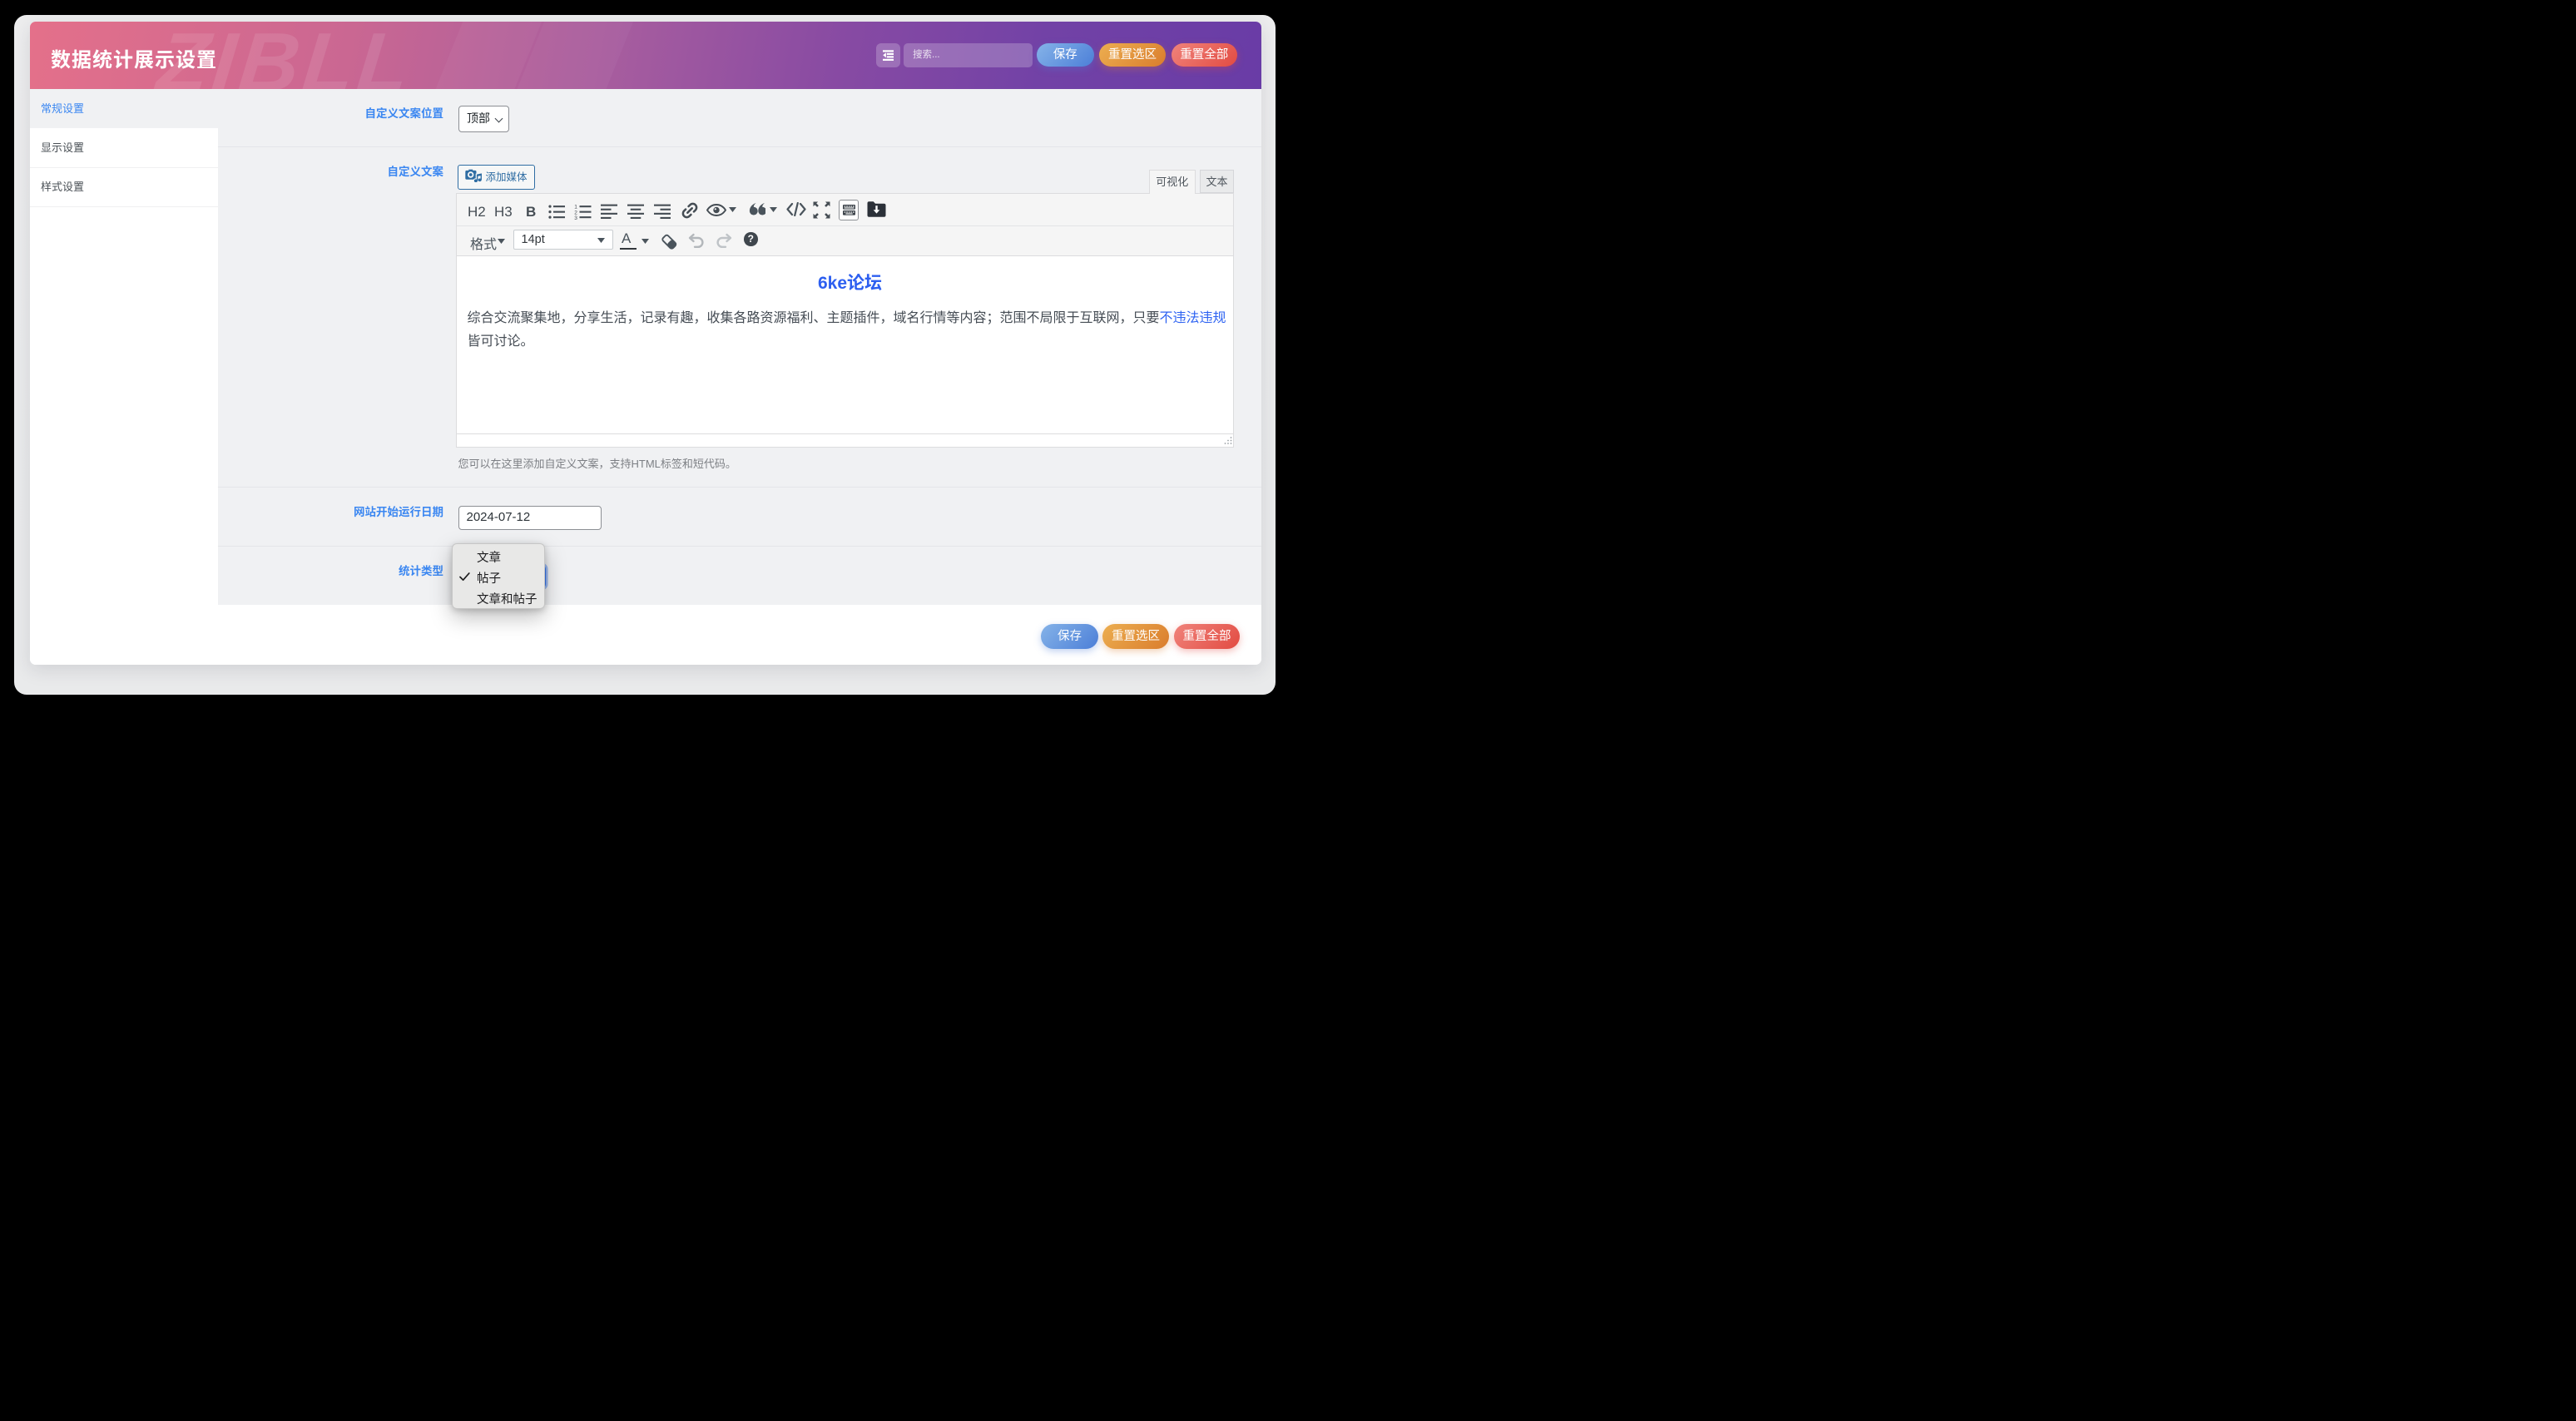 This screenshot has width=2576, height=1421. Describe the element at coordinates (575, 217) in the screenshot. I see `svg-text: 3` at that location.